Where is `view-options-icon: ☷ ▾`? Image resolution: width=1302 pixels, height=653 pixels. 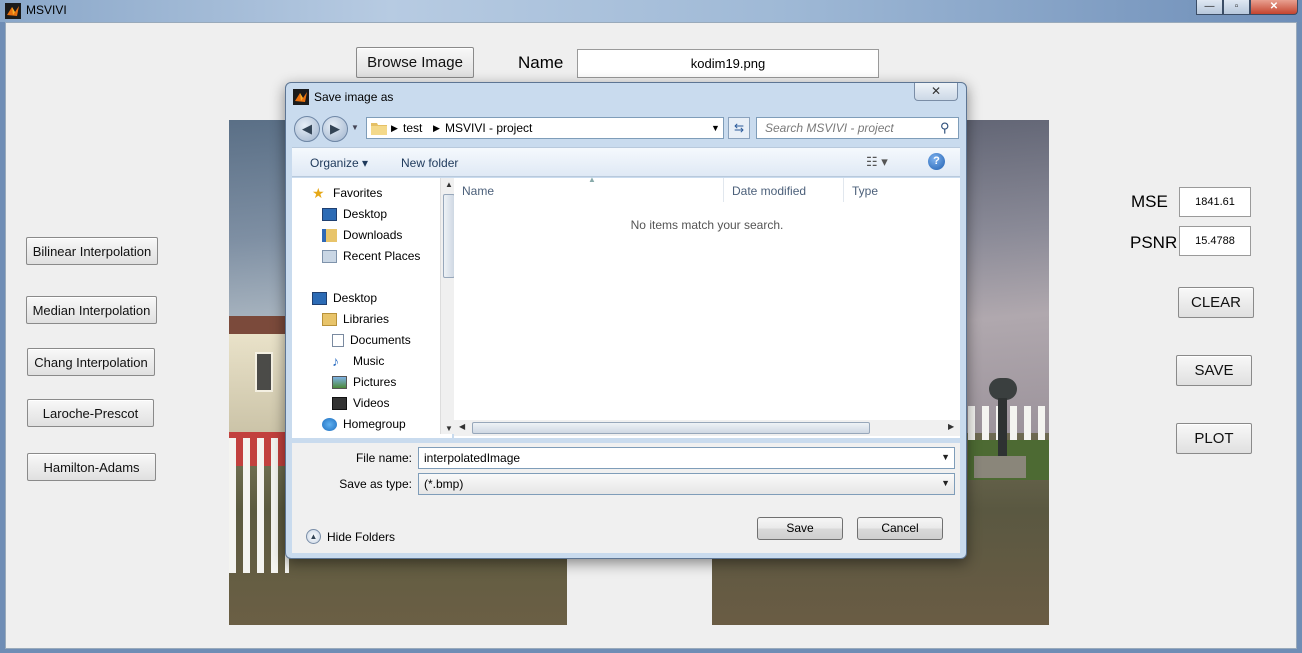 view-options-icon: ☷ ▾ is located at coordinates (877, 162).